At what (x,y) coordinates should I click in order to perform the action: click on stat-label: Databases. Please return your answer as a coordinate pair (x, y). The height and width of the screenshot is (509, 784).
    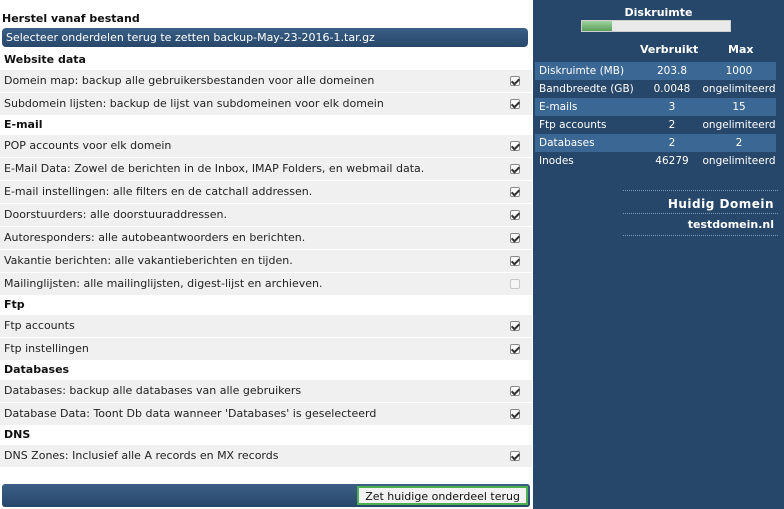
    Looking at the image, I should click on (567, 143).